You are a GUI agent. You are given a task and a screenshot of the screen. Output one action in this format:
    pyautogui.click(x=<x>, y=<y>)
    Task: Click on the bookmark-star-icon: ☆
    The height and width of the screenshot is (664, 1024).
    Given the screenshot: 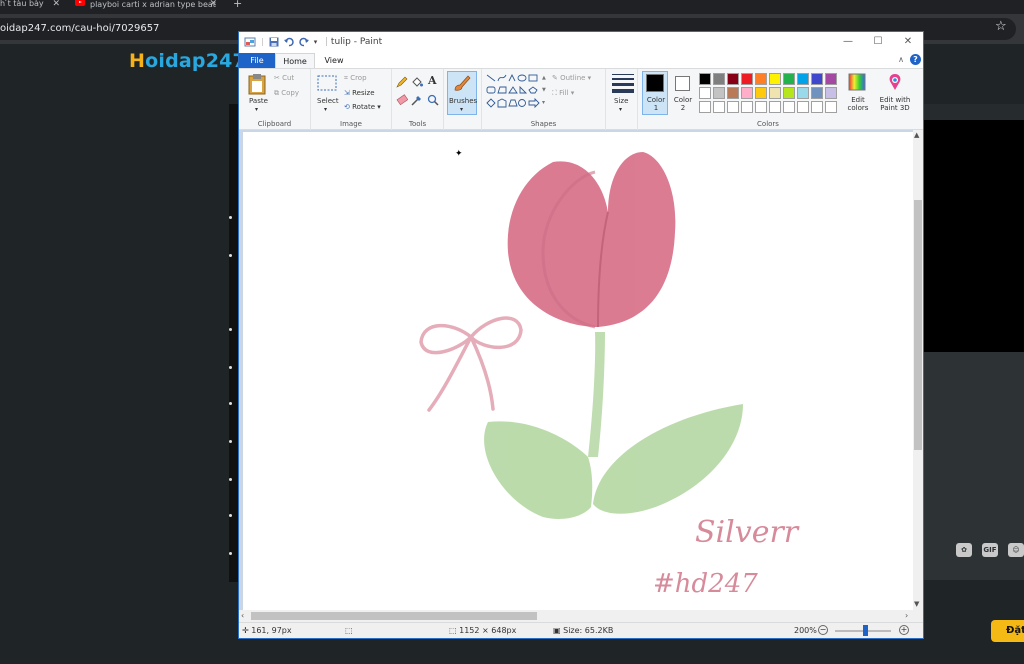 What is the action you would take?
    pyautogui.click(x=1001, y=26)
    